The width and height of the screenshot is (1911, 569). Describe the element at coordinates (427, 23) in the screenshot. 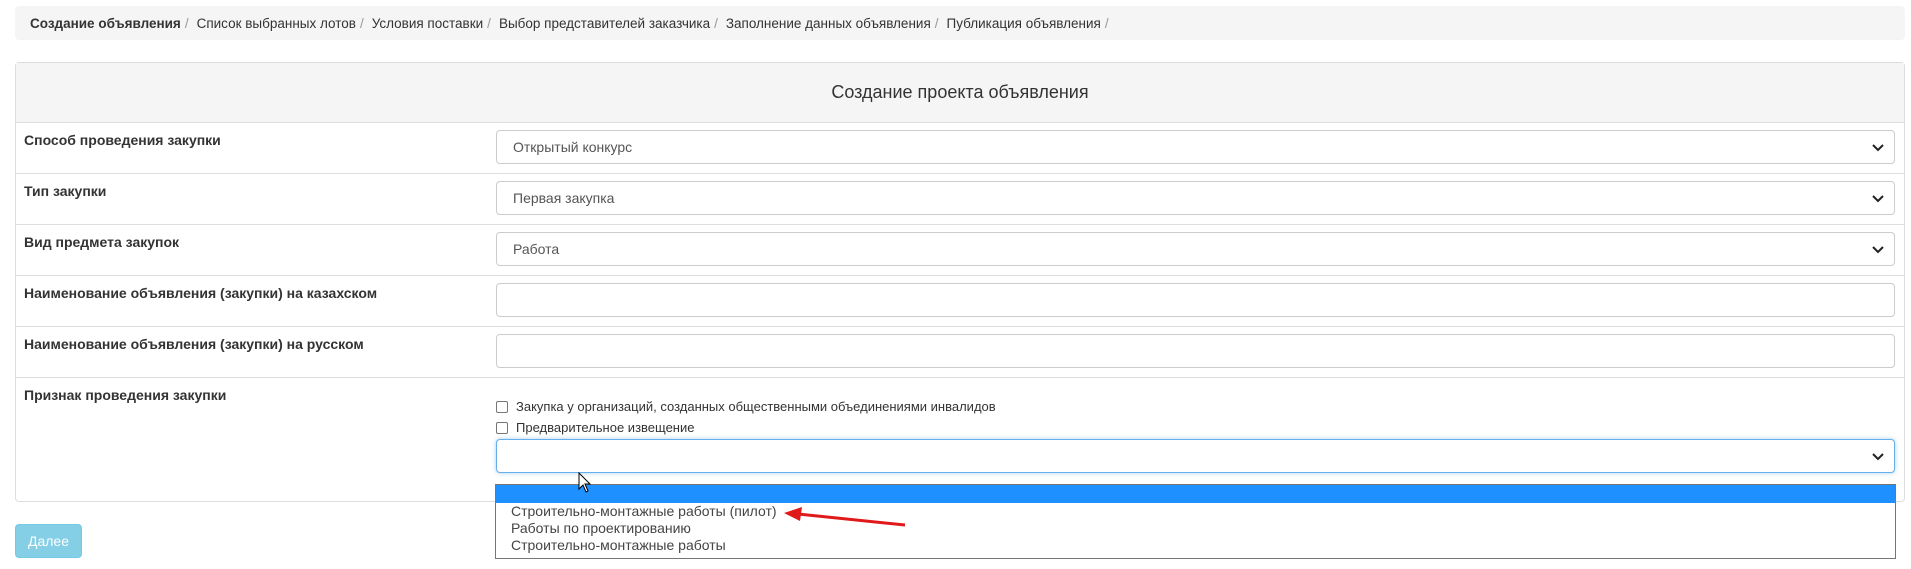

I see `breadcrumb-item-delivery: Условия поставки` at that location.